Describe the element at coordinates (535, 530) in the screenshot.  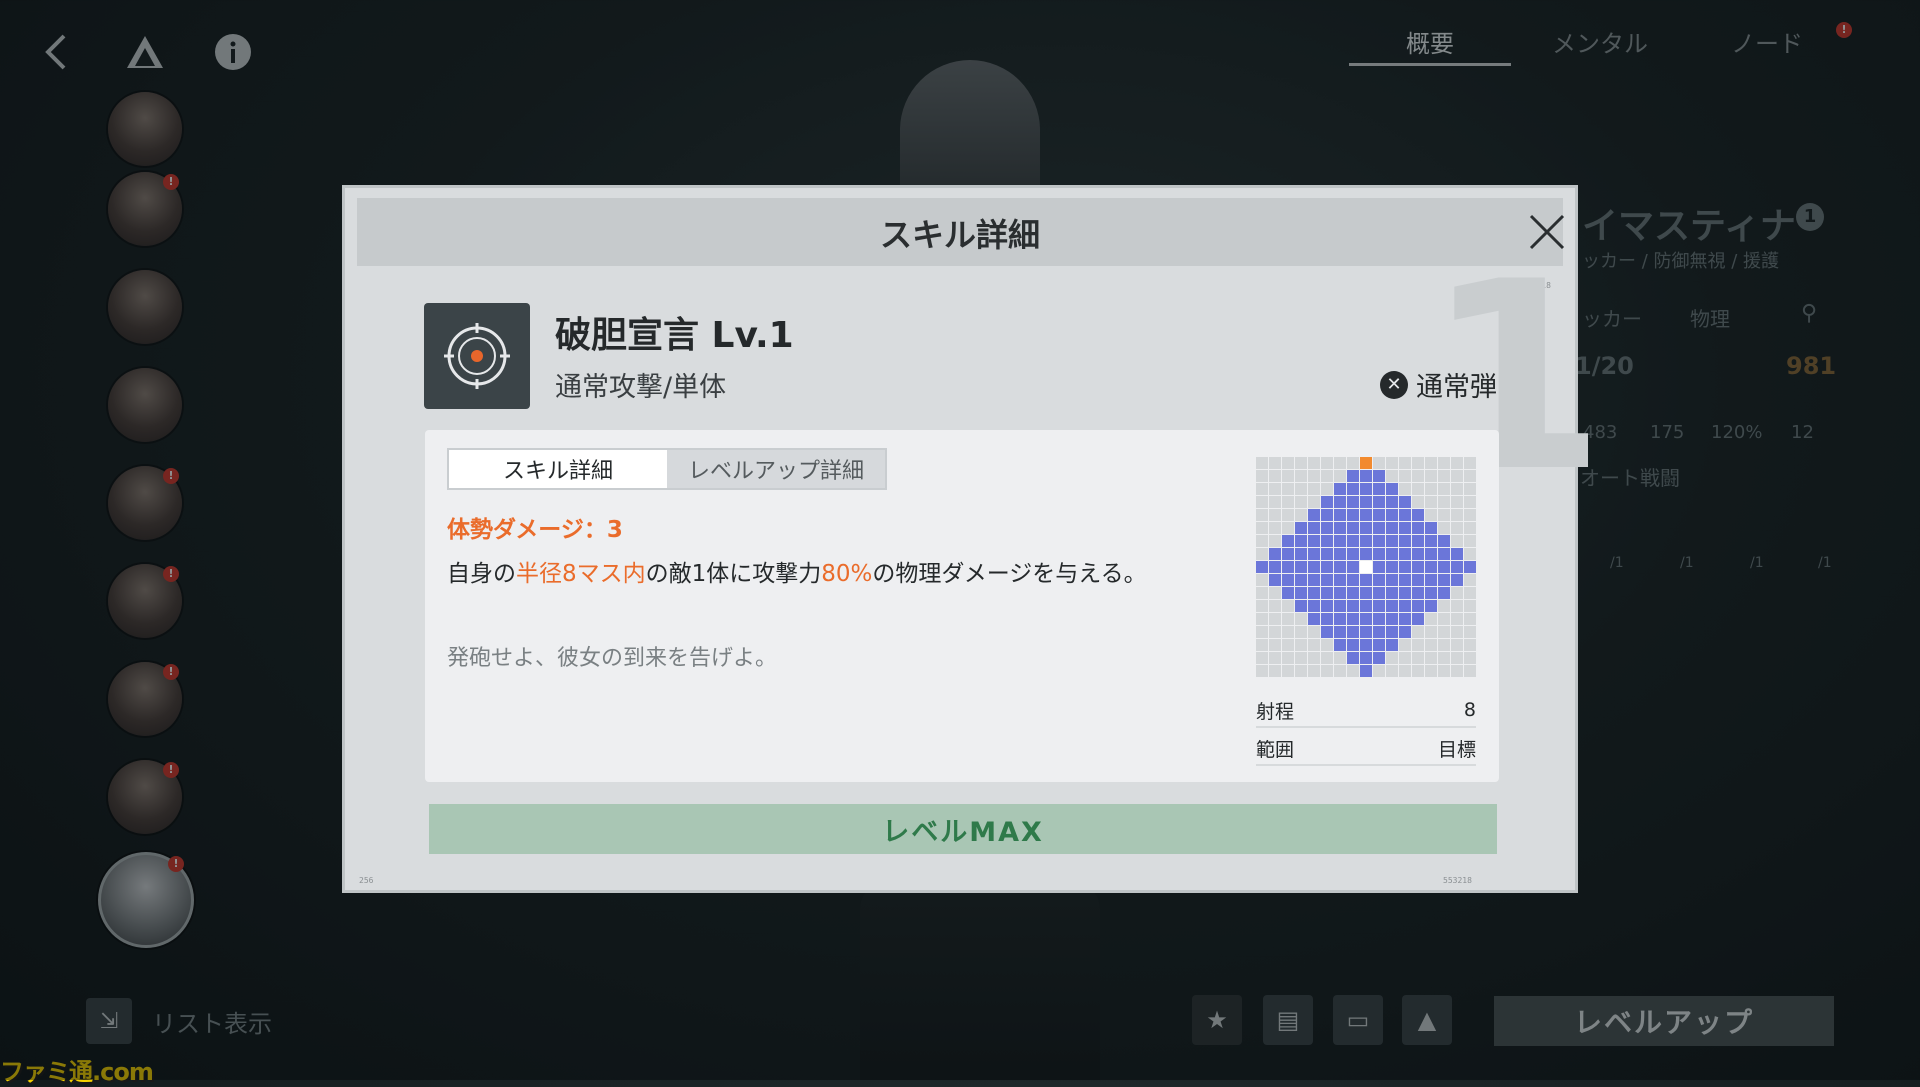
I see `posture-damage: 体勢ダメージ：3` at that location.